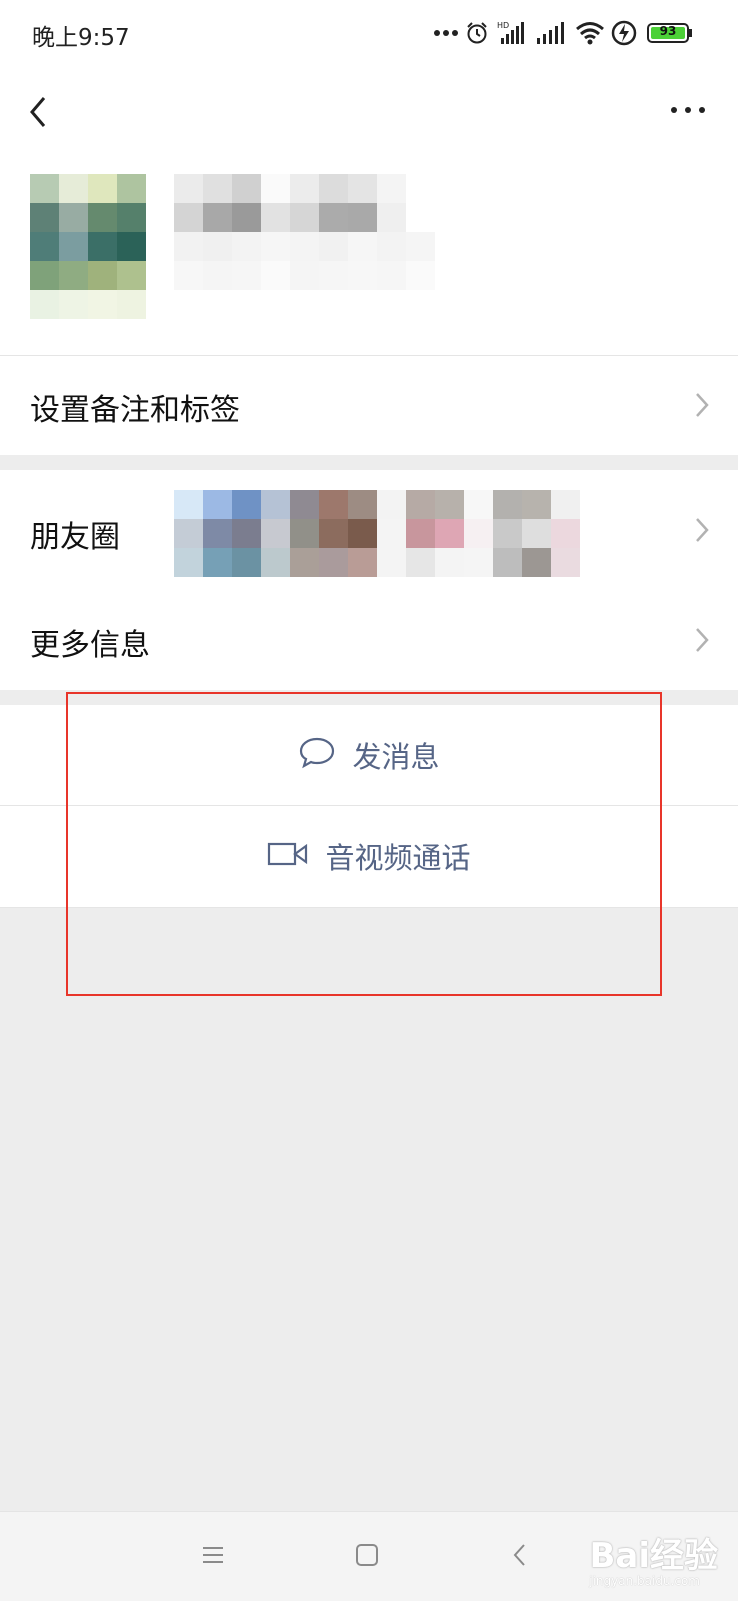 This screenshot has width=738, height=1601. Describe the element at coordinates (590, 33) in the screenshot. I see `wifi-icon` at that location.